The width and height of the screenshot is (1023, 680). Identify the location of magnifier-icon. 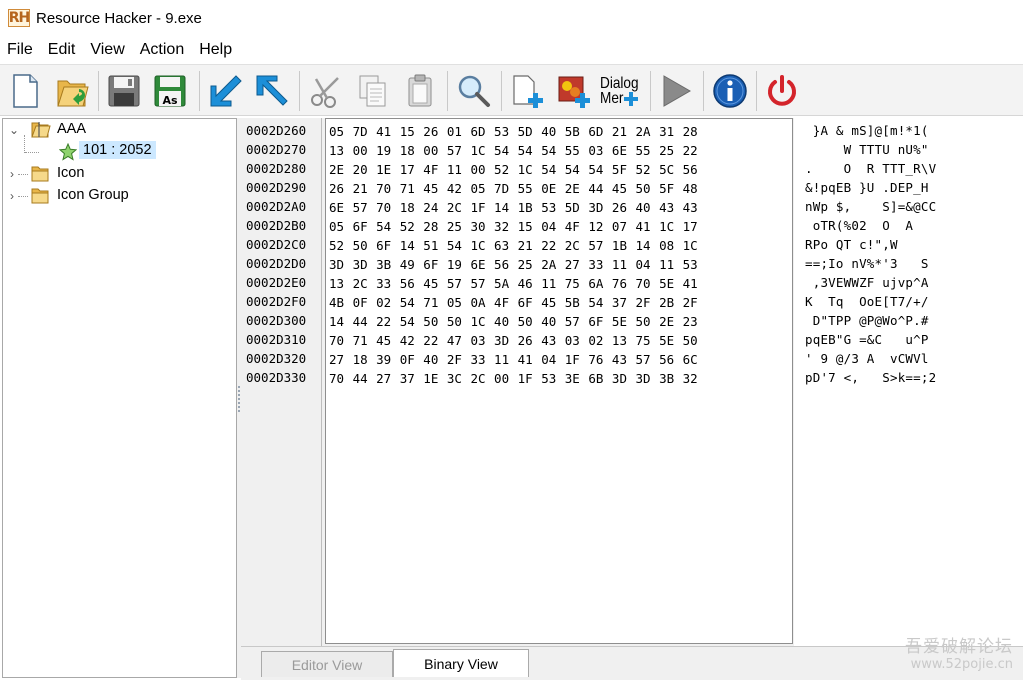
(474, 91).